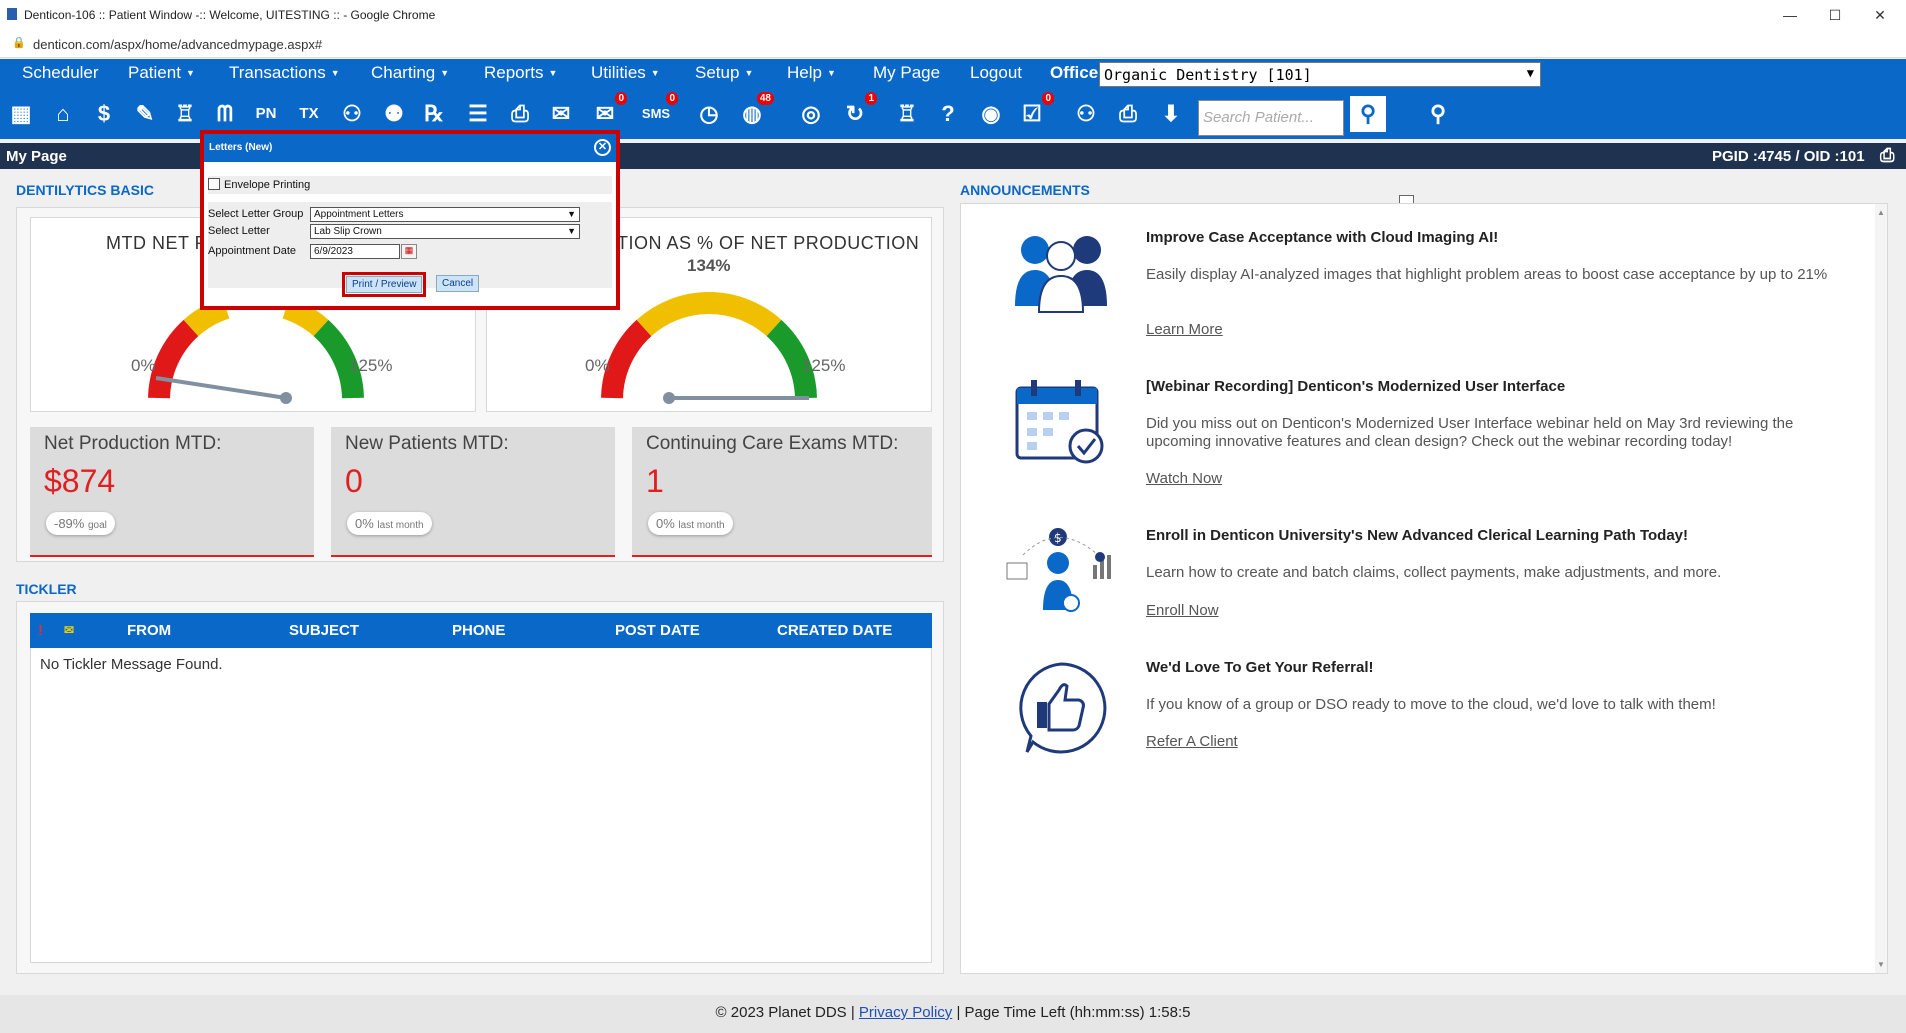 The height and width of the screenshot is (1033, 1906). What do you see at coordinates (1034, 112) in the screenshot?
I see `checklist-icon: ☑ 0` at bounding box center [1034, 112].